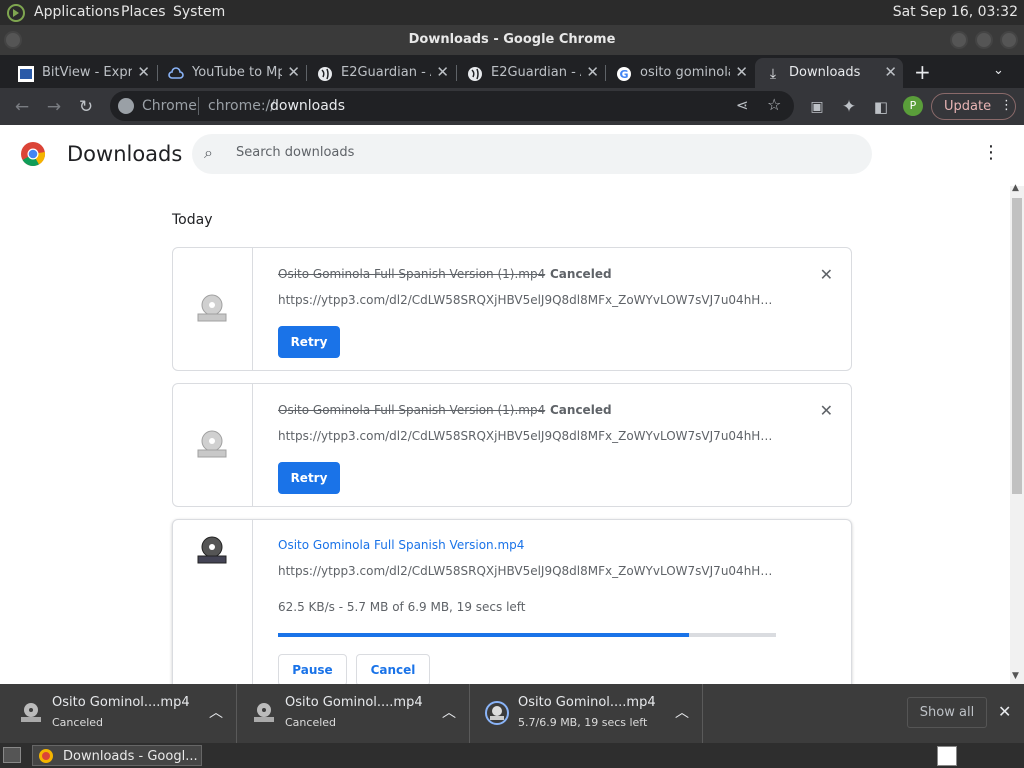 The width and height of the screenshot is (1024, 768). Describe the element at coordinates (998, 70) in the screenshot. I see `tab-search-chevron-icon: ⌄` at that location.